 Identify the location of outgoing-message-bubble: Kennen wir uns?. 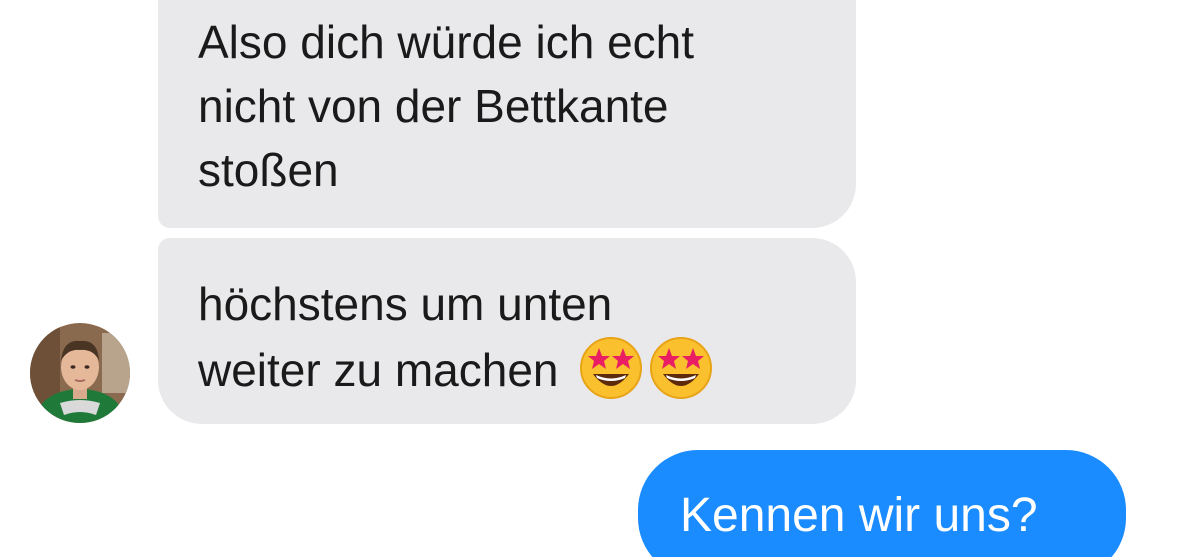
(882, 503).